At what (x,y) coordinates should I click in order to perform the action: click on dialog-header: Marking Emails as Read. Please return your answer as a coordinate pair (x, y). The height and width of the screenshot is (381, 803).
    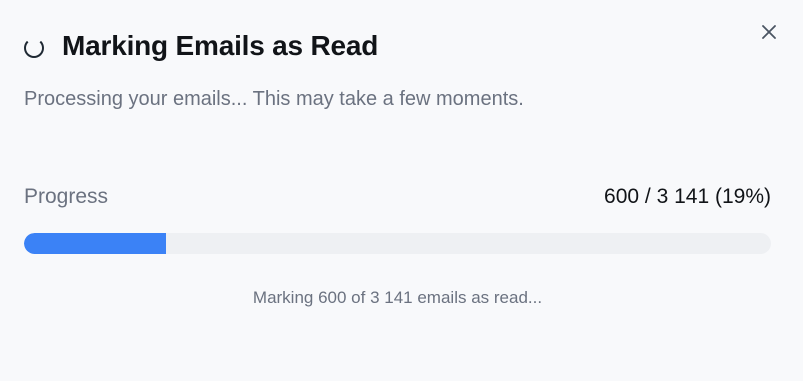
    Looking at the image, I should click on (201, 46).